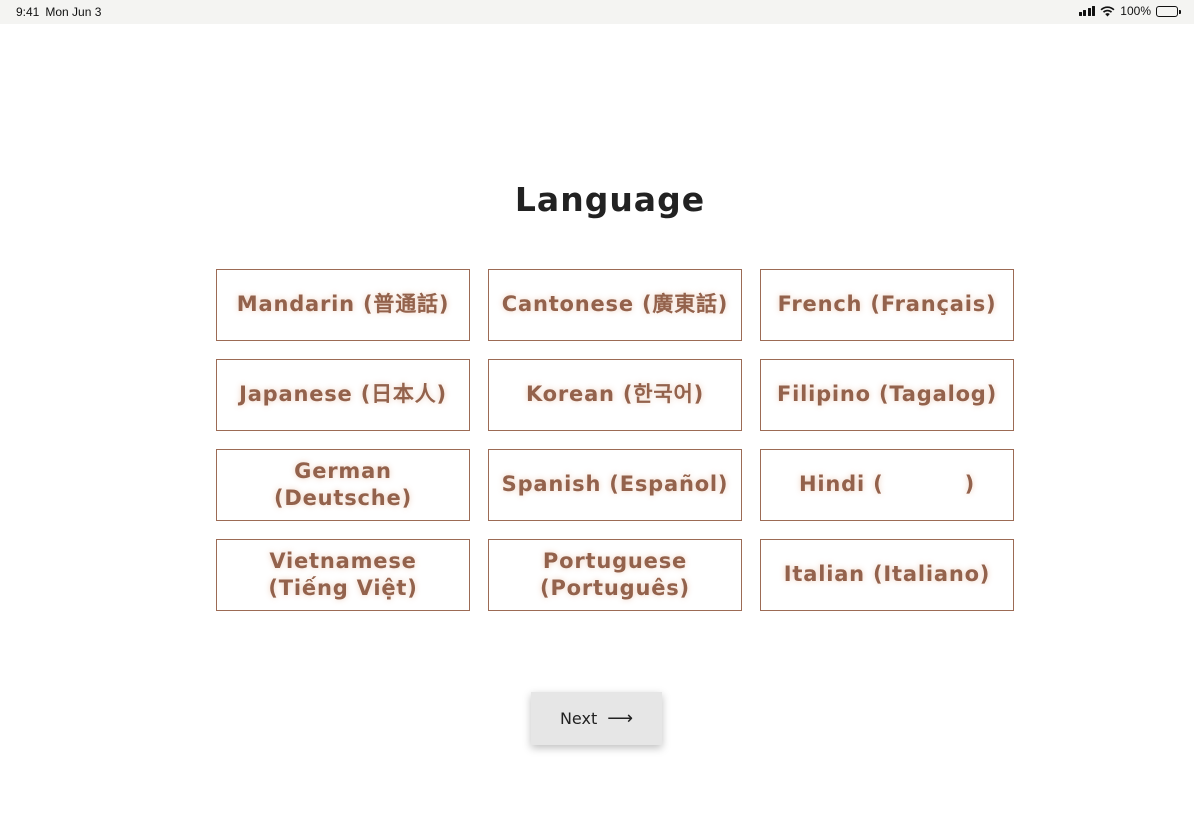 Image resolution: width=1194 pixels, height=834 pixels. Describe the element at coordinates (28, 12) in the screenshot. I see `status-time: 9:41` at that location.